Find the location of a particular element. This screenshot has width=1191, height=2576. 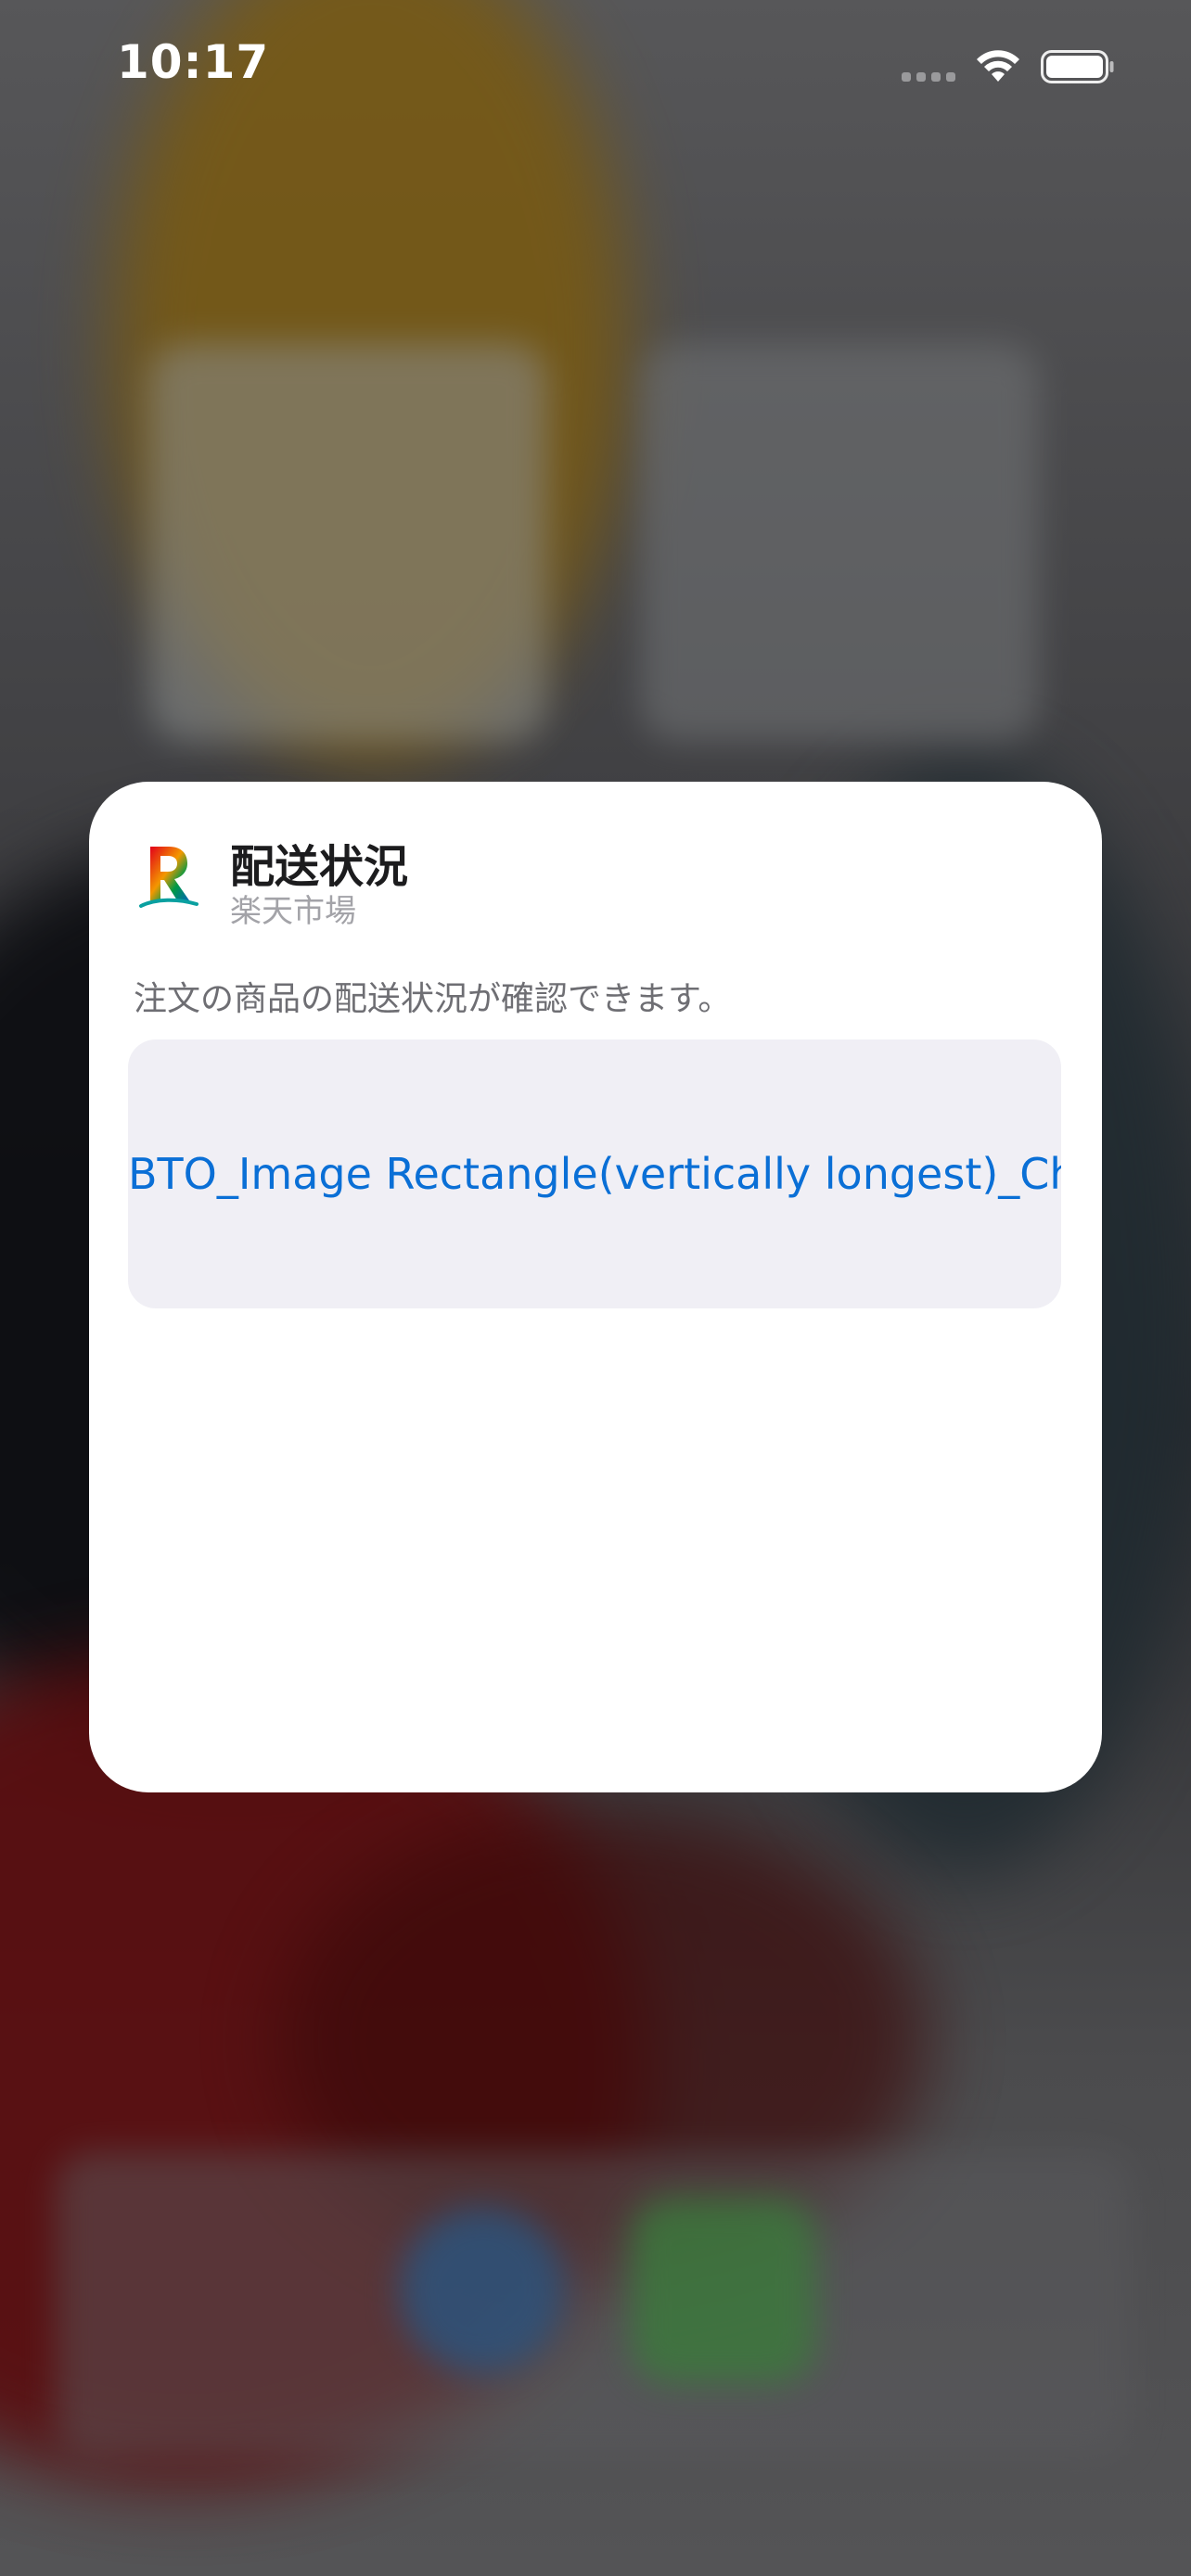

app-name: 楽天市場 is located at coordinates (293, 911).